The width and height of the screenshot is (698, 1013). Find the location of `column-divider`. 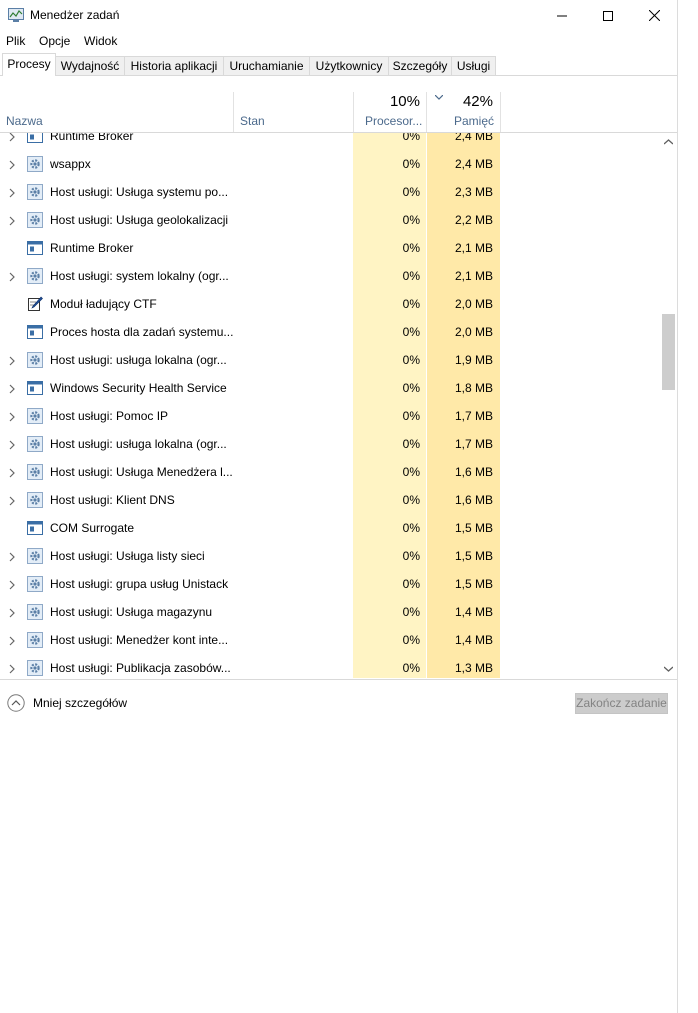

column-divider is located at coordinates (500, 112).